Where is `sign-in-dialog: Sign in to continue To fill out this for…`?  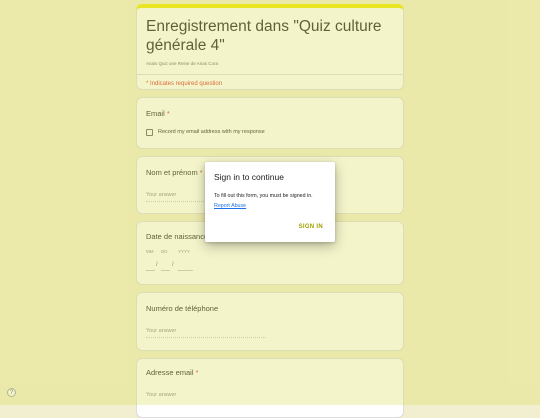 sign-in-dialog: Sign in to continue To fill out this for… is located at coordinates (270, 202).